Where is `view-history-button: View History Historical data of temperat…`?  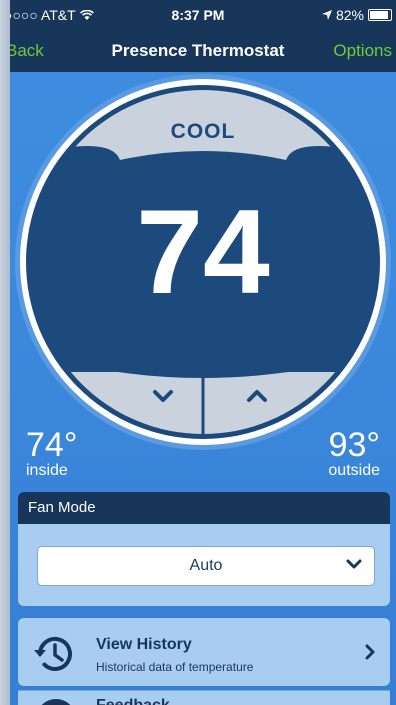 view-history-button: View History Historical data of temperat… is located at coordinates (204, 652).